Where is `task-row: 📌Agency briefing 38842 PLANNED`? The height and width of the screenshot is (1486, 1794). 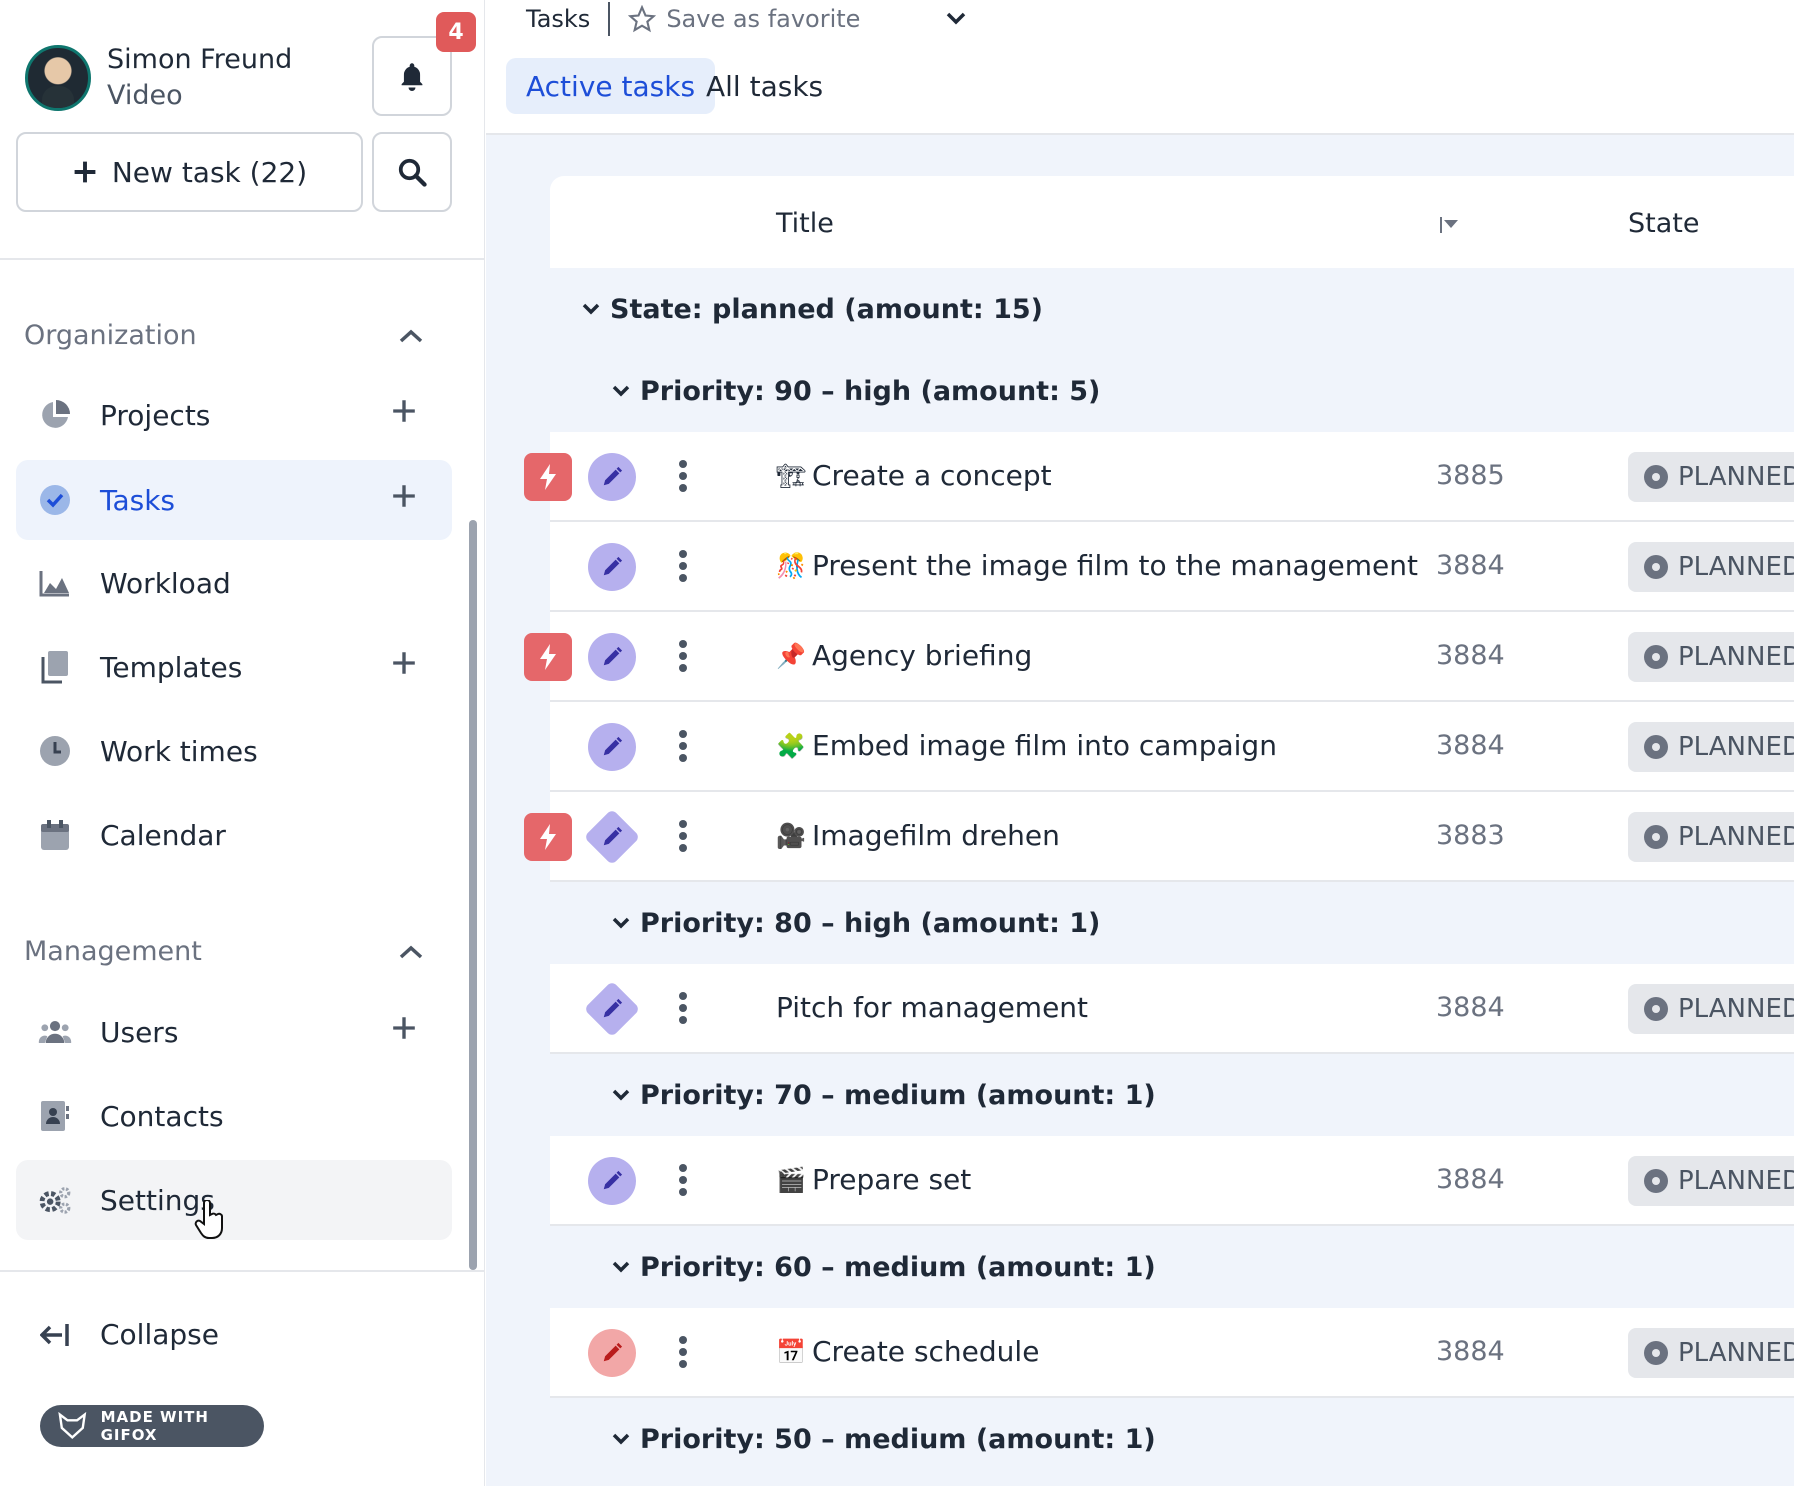 task-row: 📌Agency briefing 38842 PLANNED is located at coordinates (1159, 657).